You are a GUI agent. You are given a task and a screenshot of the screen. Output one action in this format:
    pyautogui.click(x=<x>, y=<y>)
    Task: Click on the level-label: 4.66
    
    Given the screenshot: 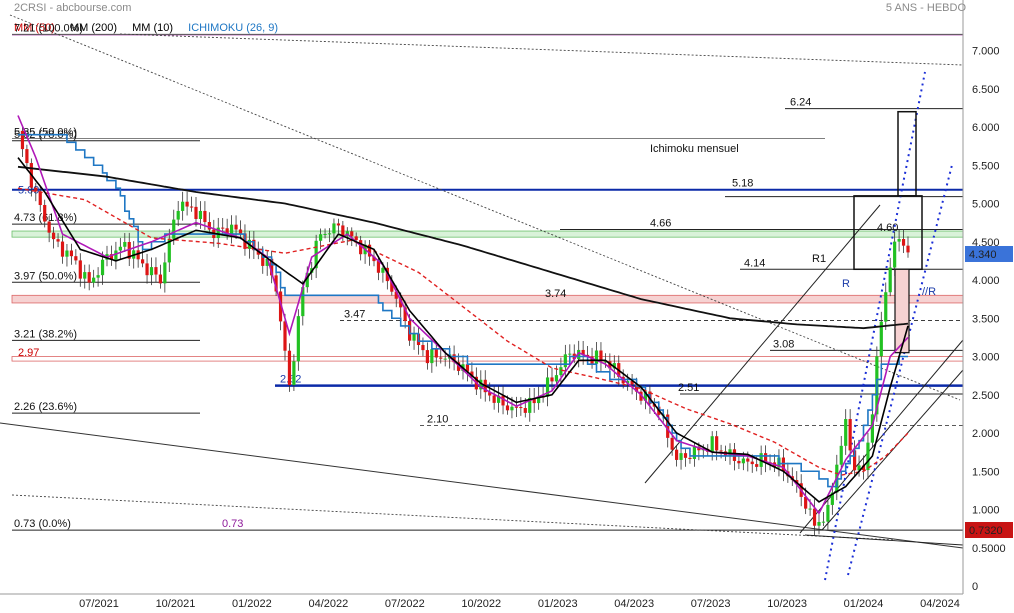 What is the action you would take?
    pyautogui.click(x=660, y=224)
    